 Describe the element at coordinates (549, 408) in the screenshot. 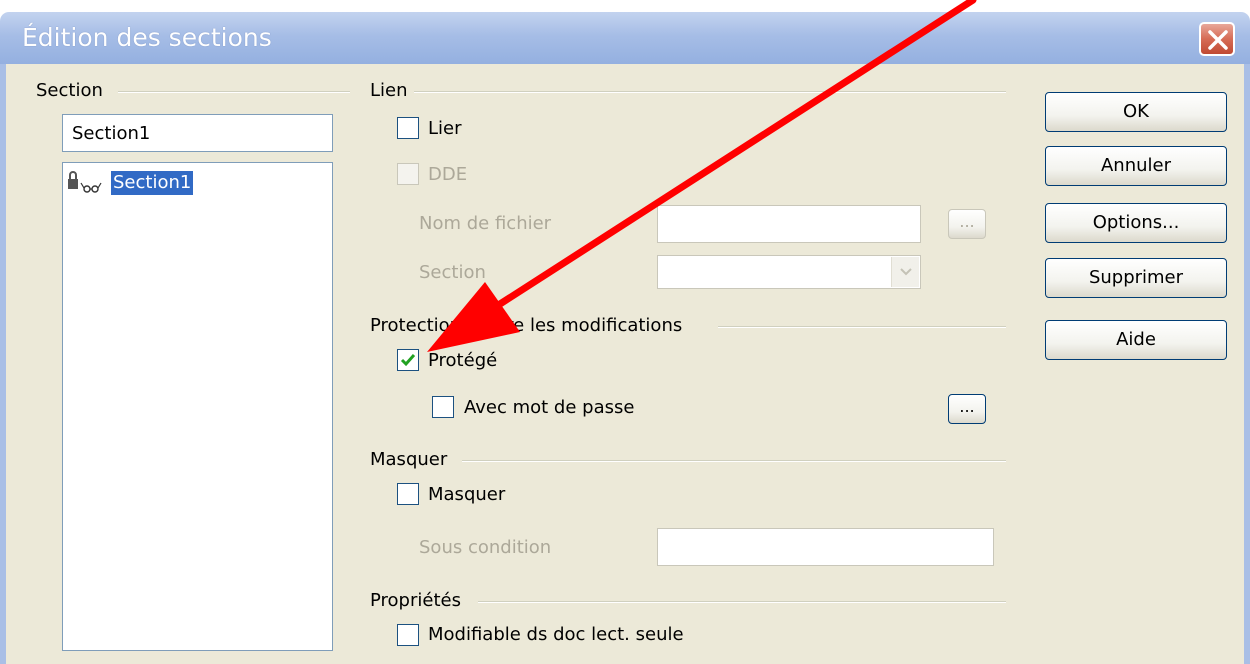

I see `mot-de-passe-label: Avec mot de passe` at that location.